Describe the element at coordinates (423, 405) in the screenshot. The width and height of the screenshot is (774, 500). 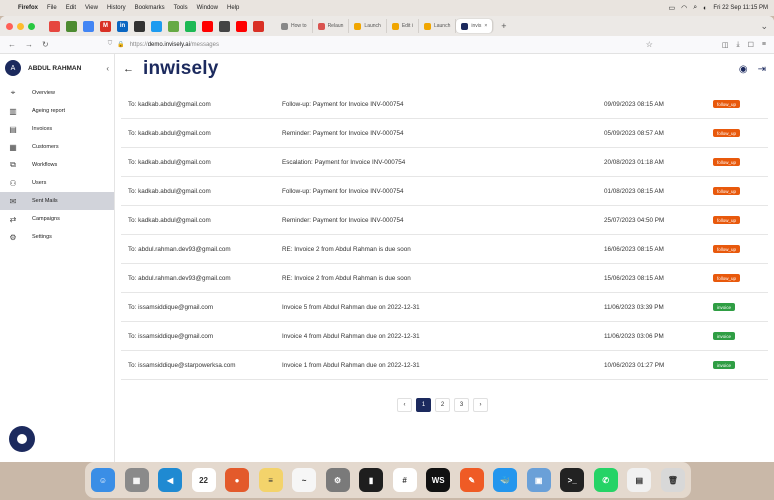
I see `page-button-1: 1` at that location.